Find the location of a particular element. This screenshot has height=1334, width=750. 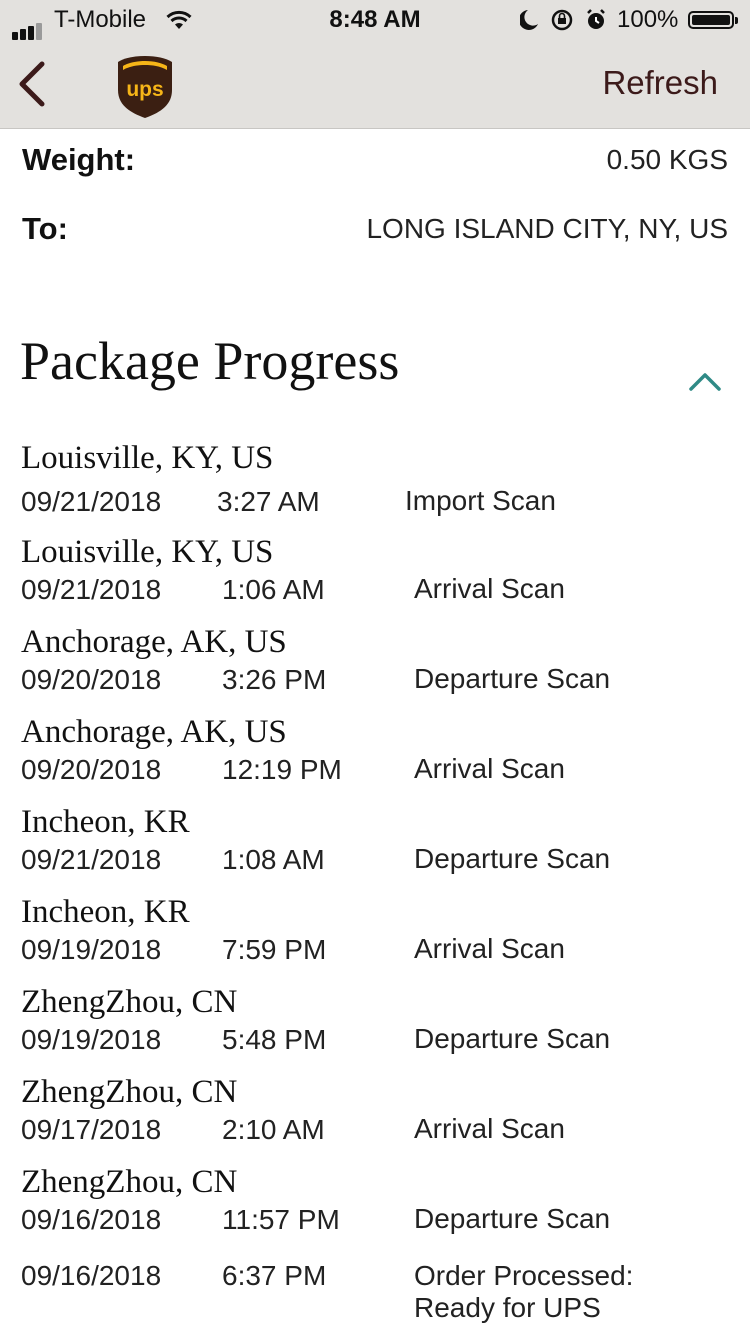

event-time: 5:48 PM is located at coordinates (274, 1039).